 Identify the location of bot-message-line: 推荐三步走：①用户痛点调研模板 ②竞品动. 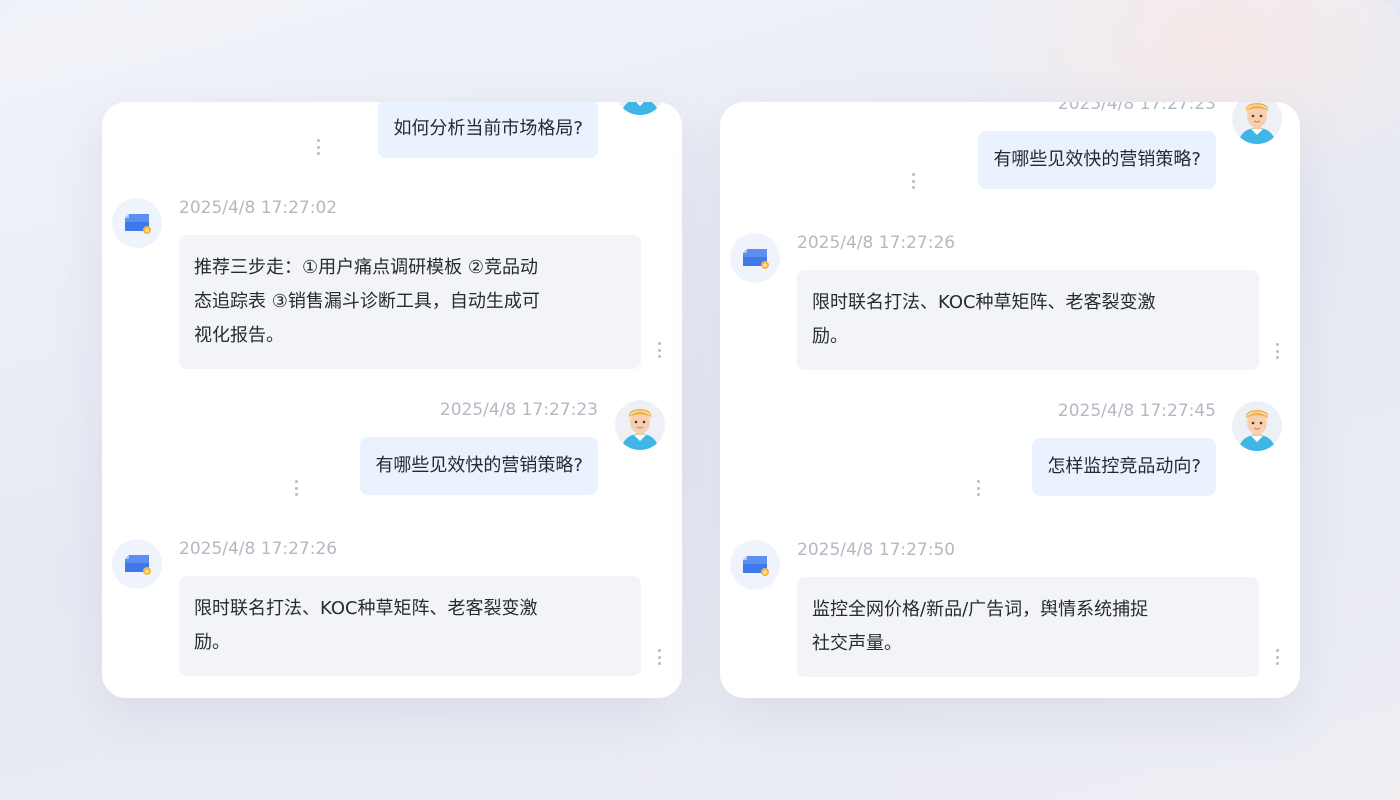
(366, 267).